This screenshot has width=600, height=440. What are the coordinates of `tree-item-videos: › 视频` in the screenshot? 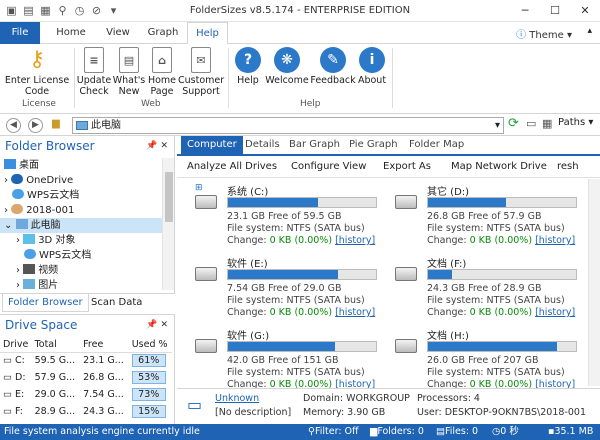 It's located at (81, 270).